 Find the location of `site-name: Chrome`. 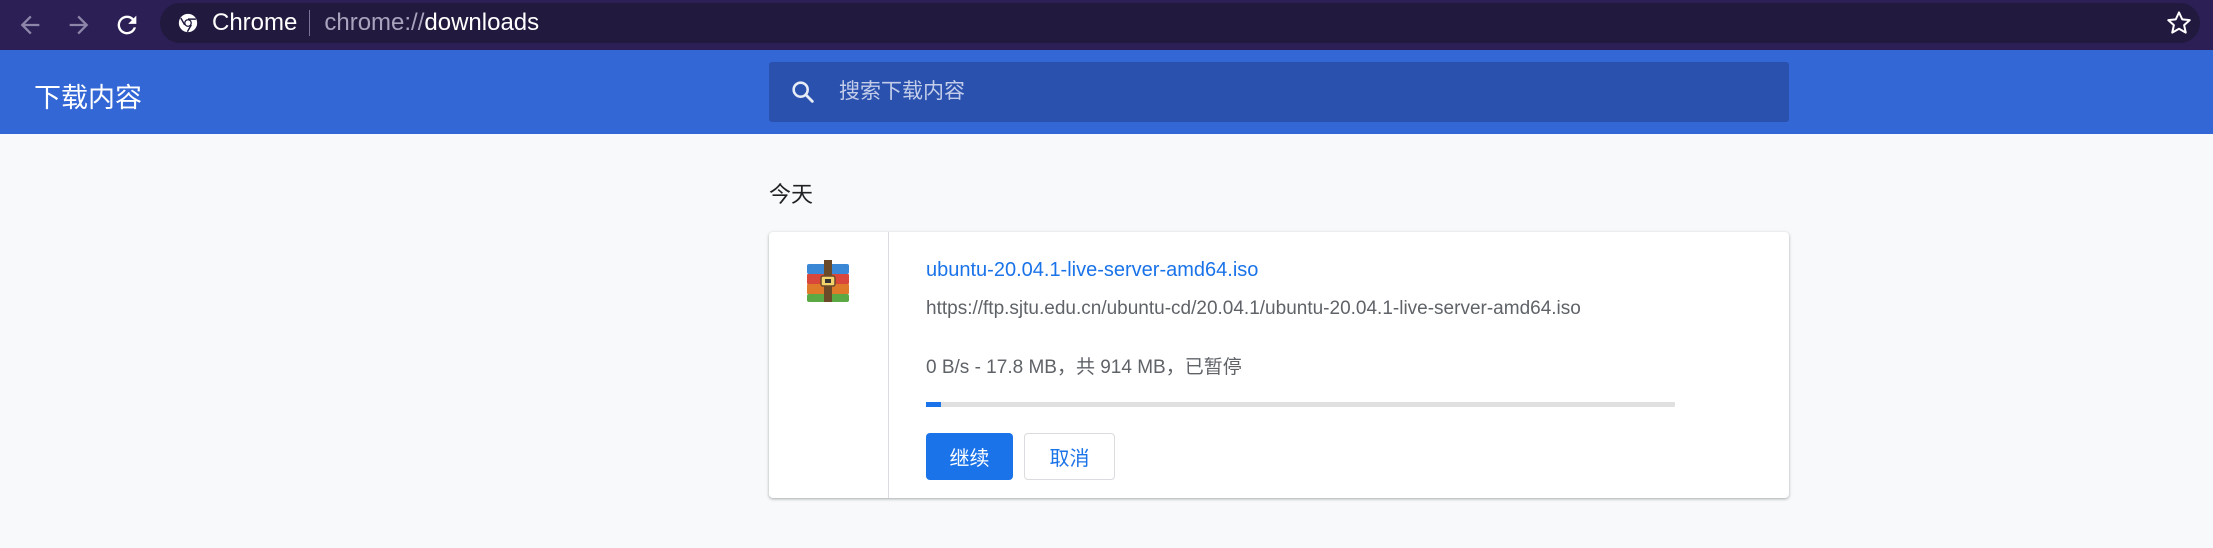

site-name: Chrome is located at coordinates (255, 22).